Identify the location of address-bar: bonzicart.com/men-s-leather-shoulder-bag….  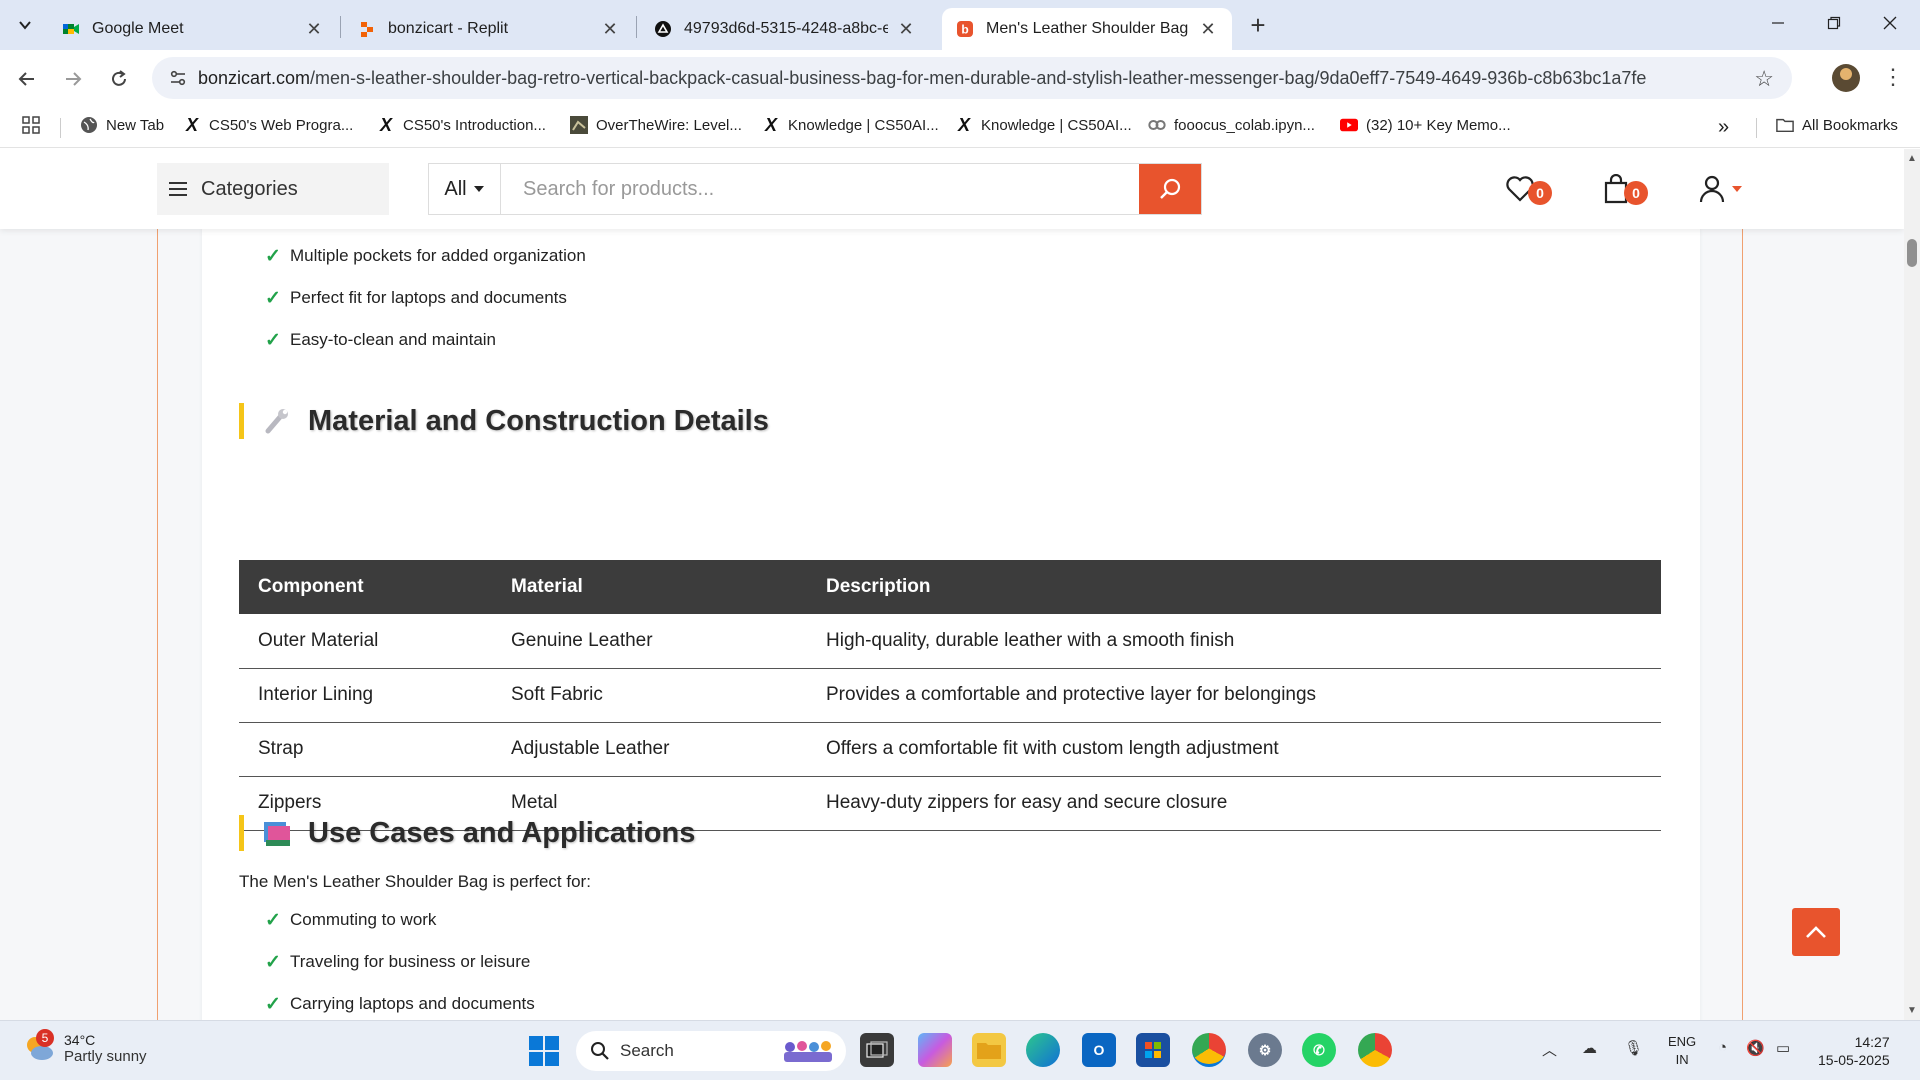
(972, 78).